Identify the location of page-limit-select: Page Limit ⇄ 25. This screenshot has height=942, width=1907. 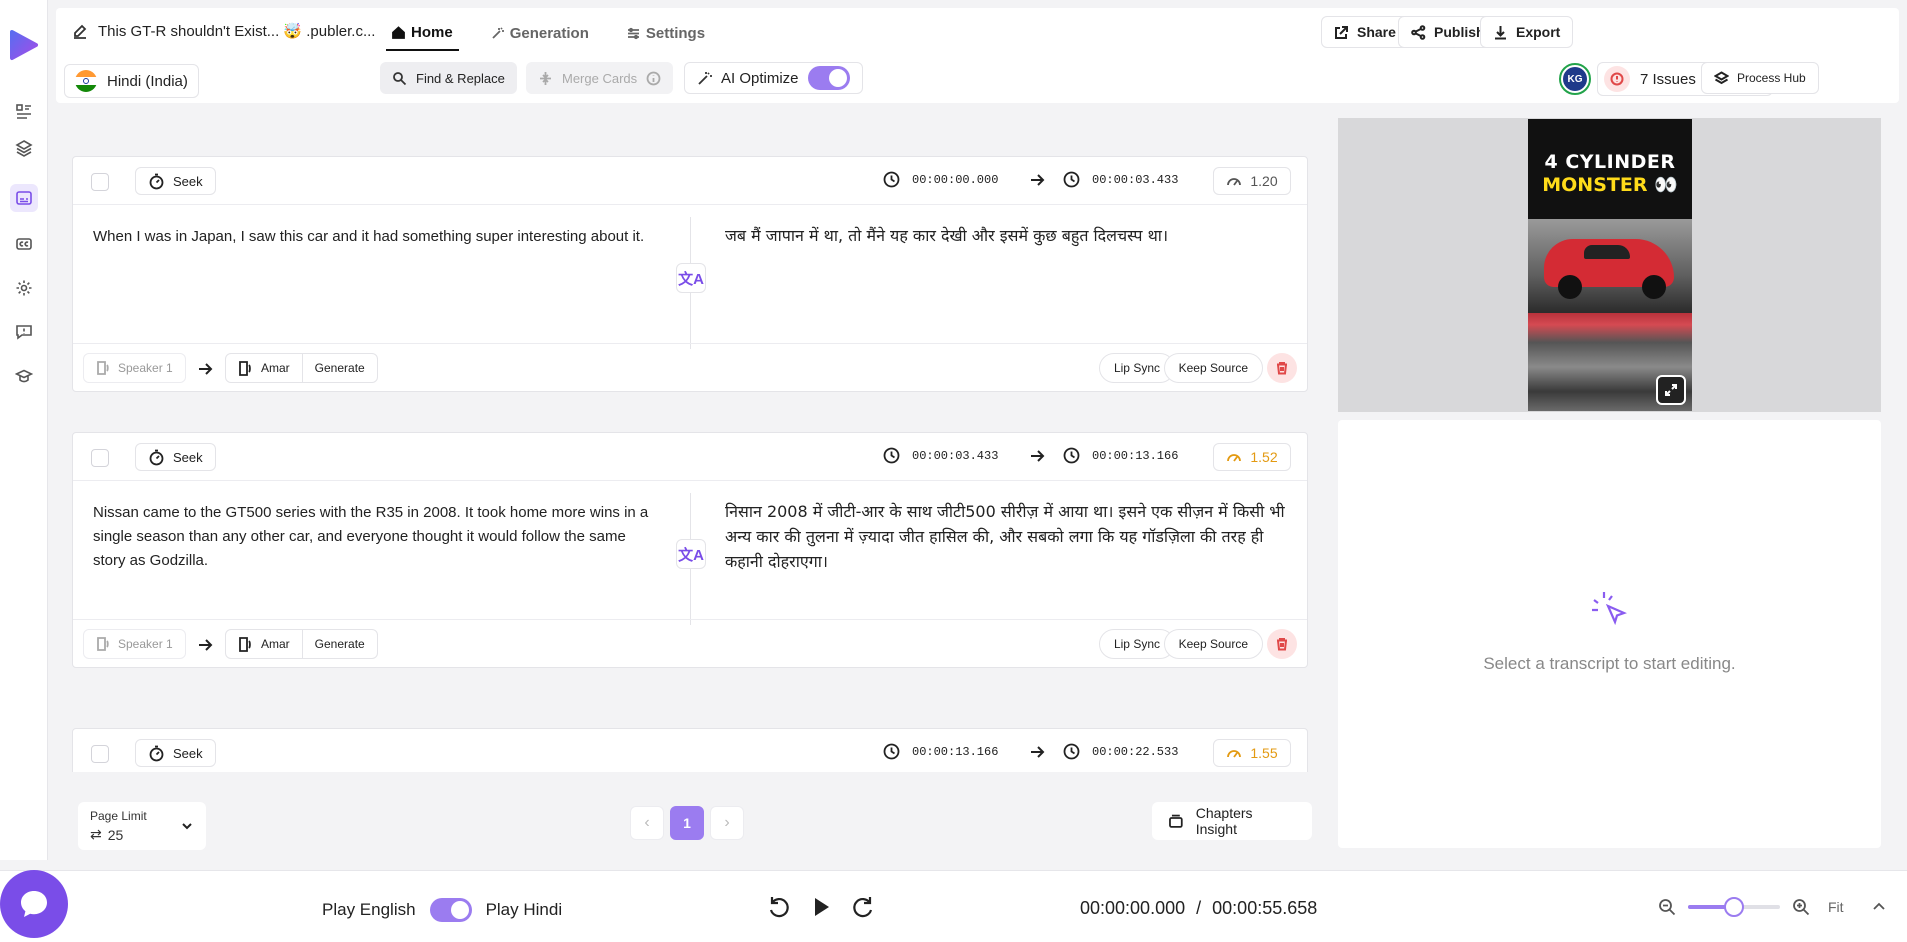
(142, 826).